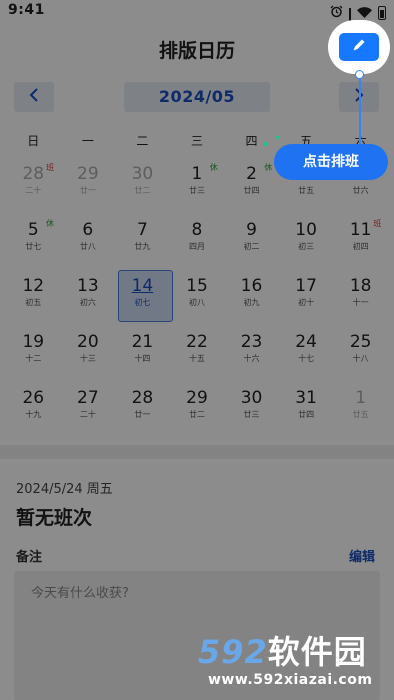 This screenshot has height=700, width=394. What do you see at coordinates (88, 398) in the screenshot?
I see `day-number: 27` at bounding box center [88, 398].